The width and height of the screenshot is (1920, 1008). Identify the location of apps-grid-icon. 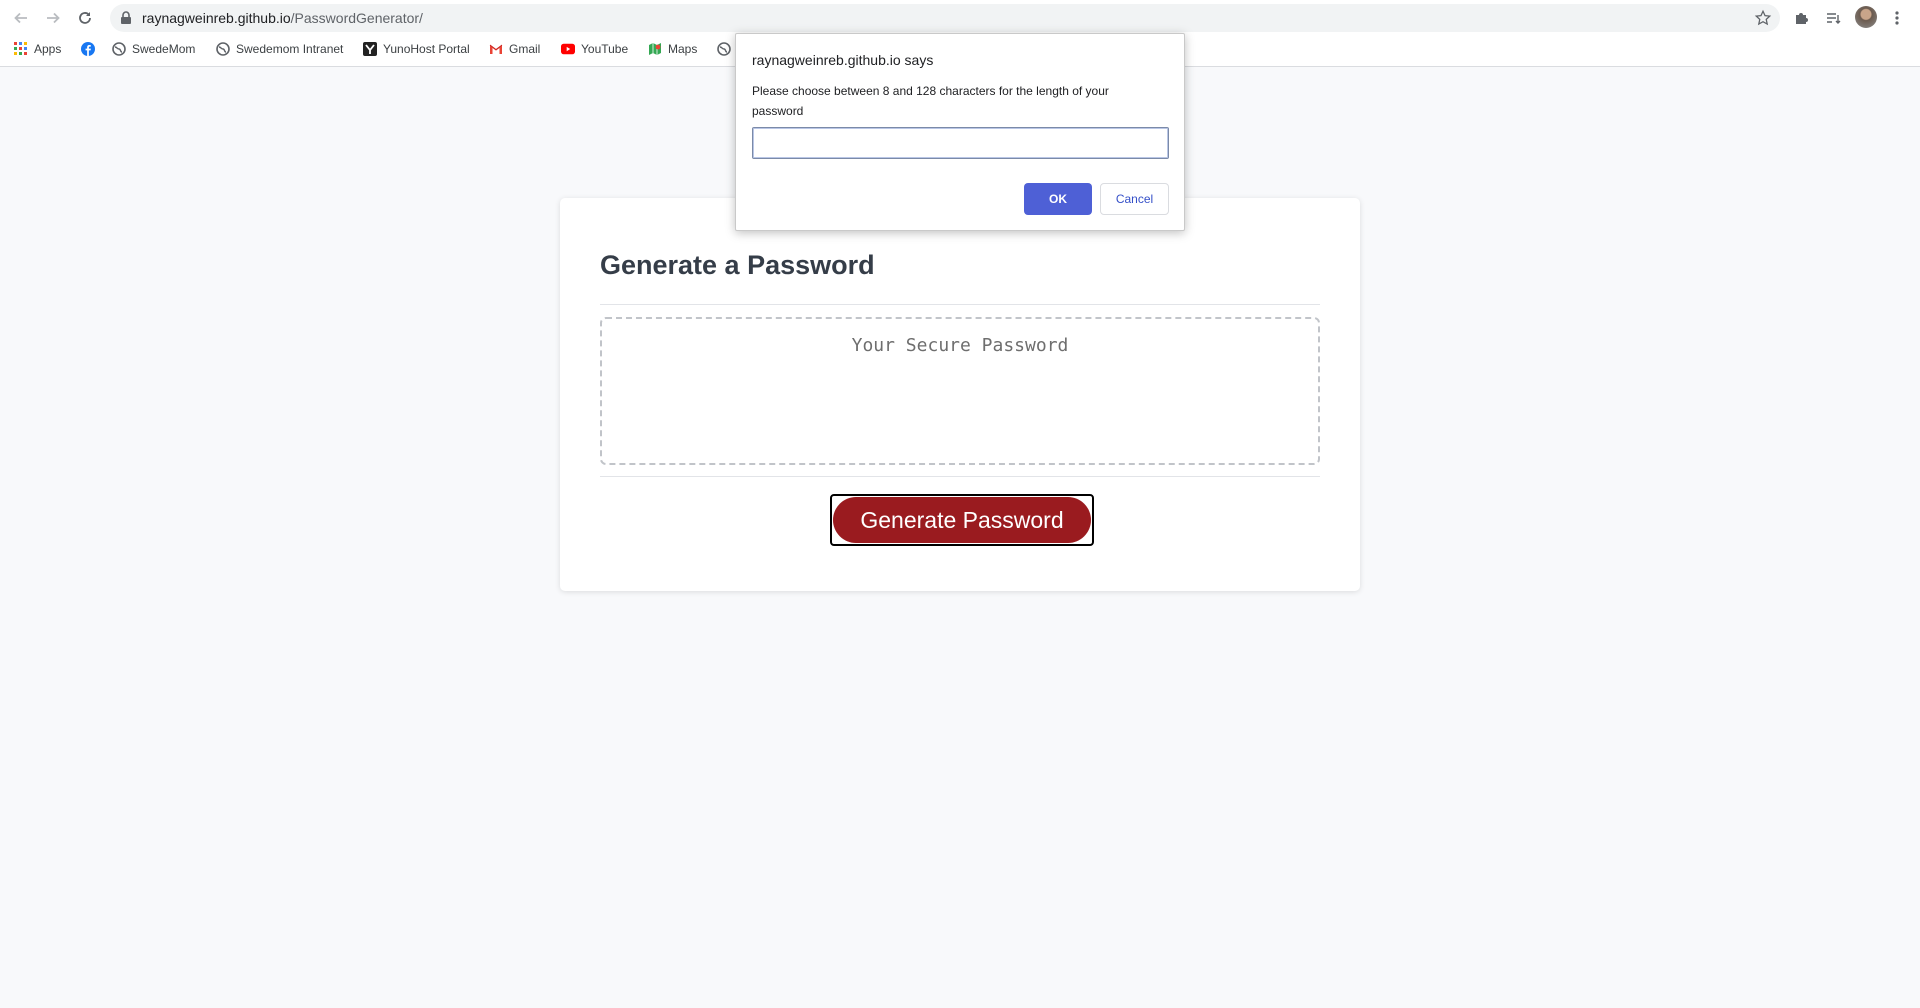
(21, 49).